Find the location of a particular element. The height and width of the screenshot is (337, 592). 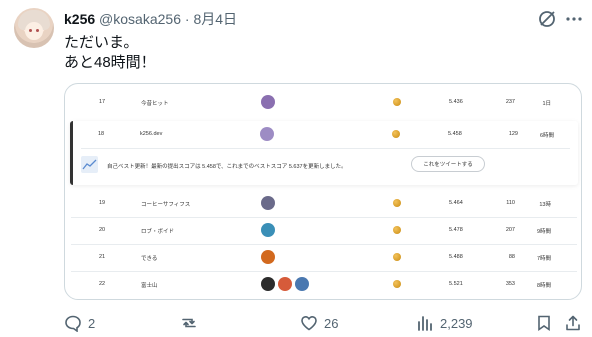

share-button is located at coordinates (573, 323).